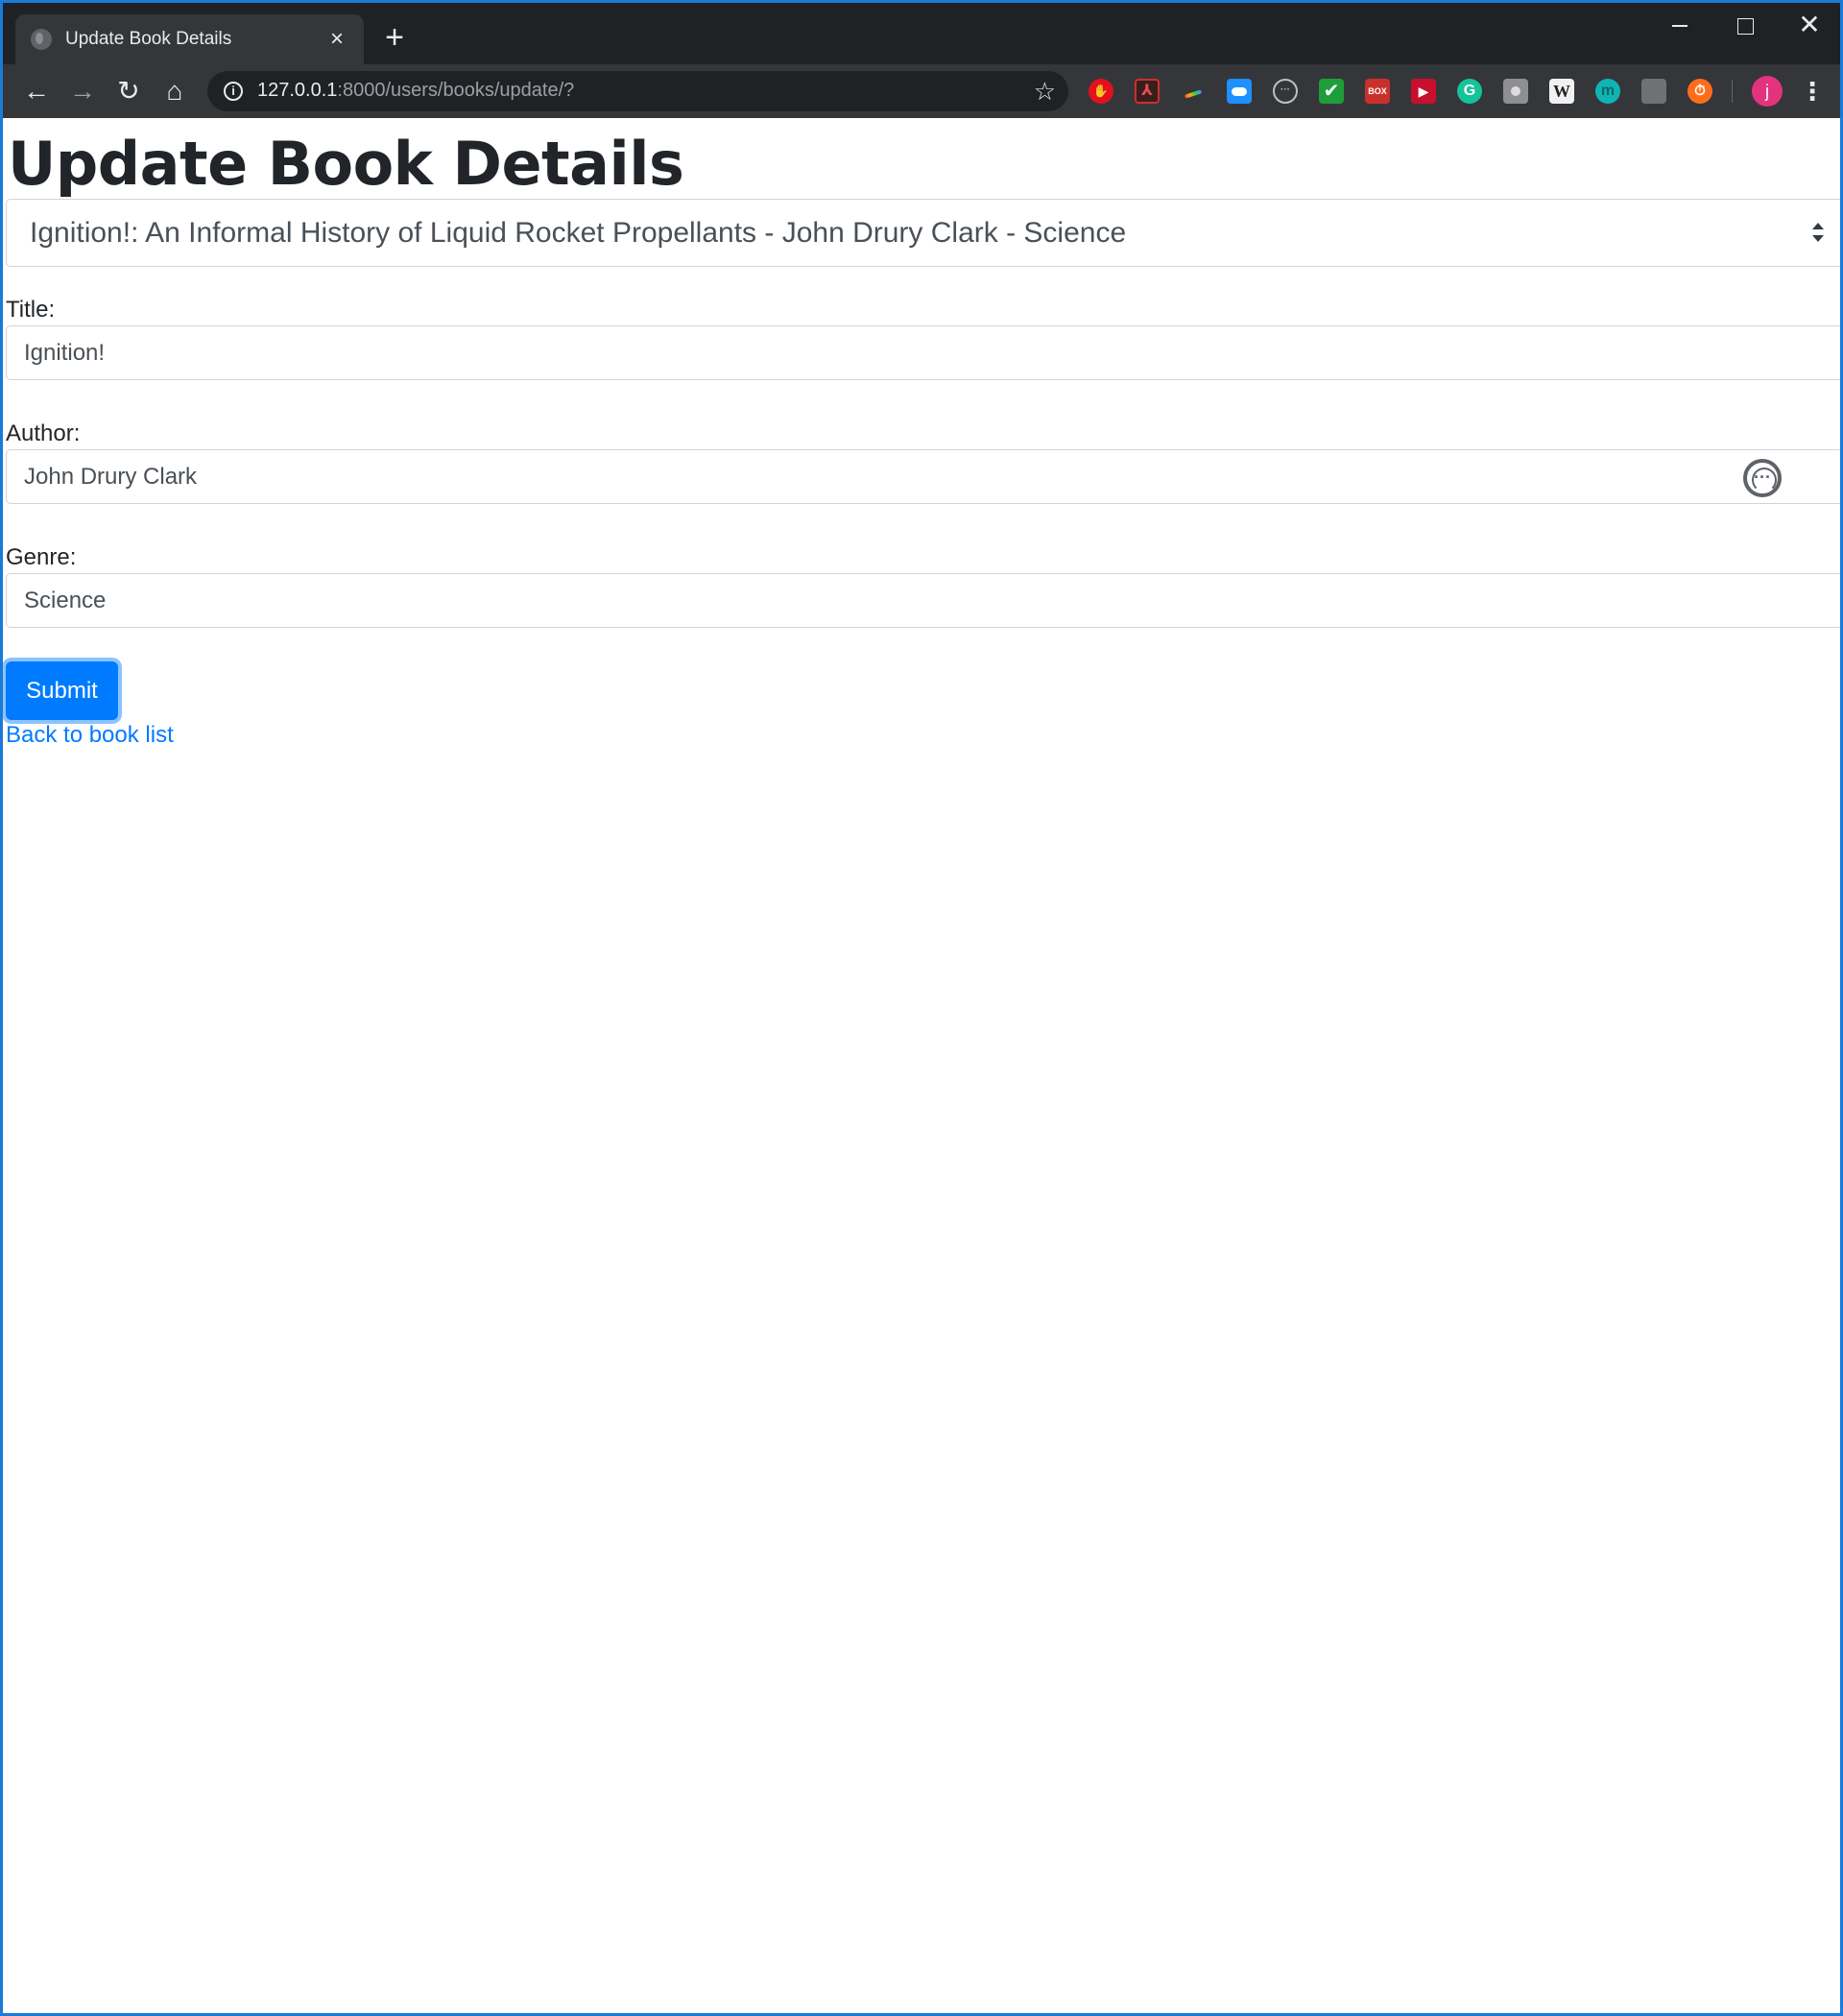  I want to click on submit-button: Submit, so click(62, 690).